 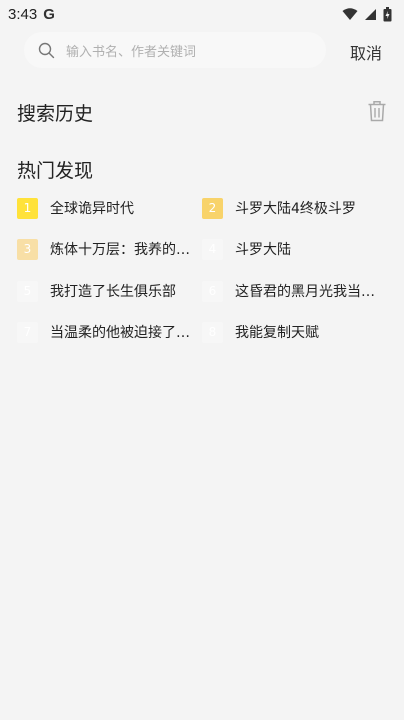 I want to click on rank-badge: 4, so click(x=212, y=249).